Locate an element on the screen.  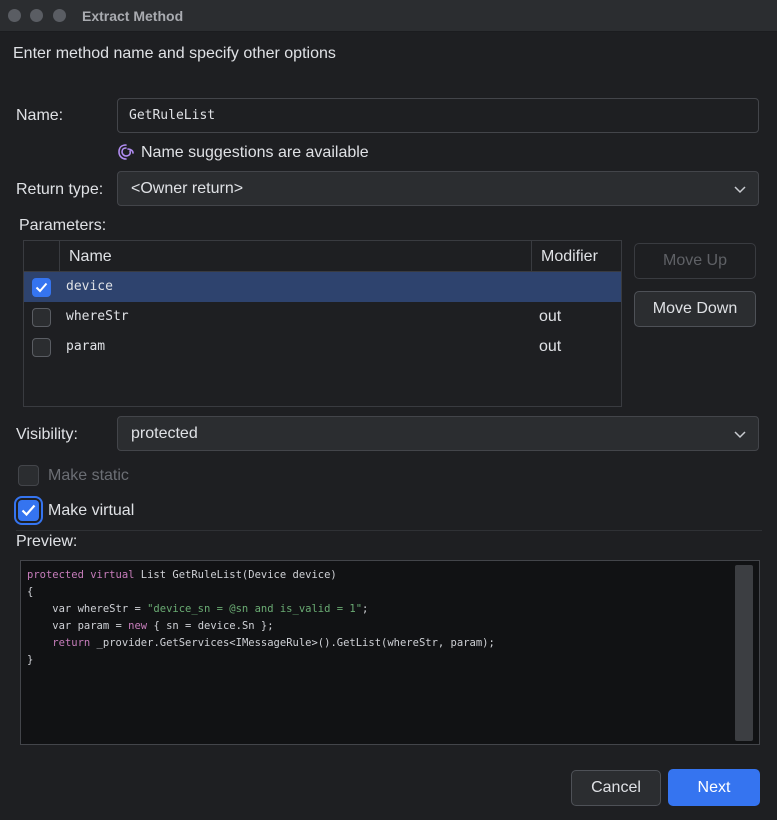
make-static-label: Make static is located at coordinates (88, 475).